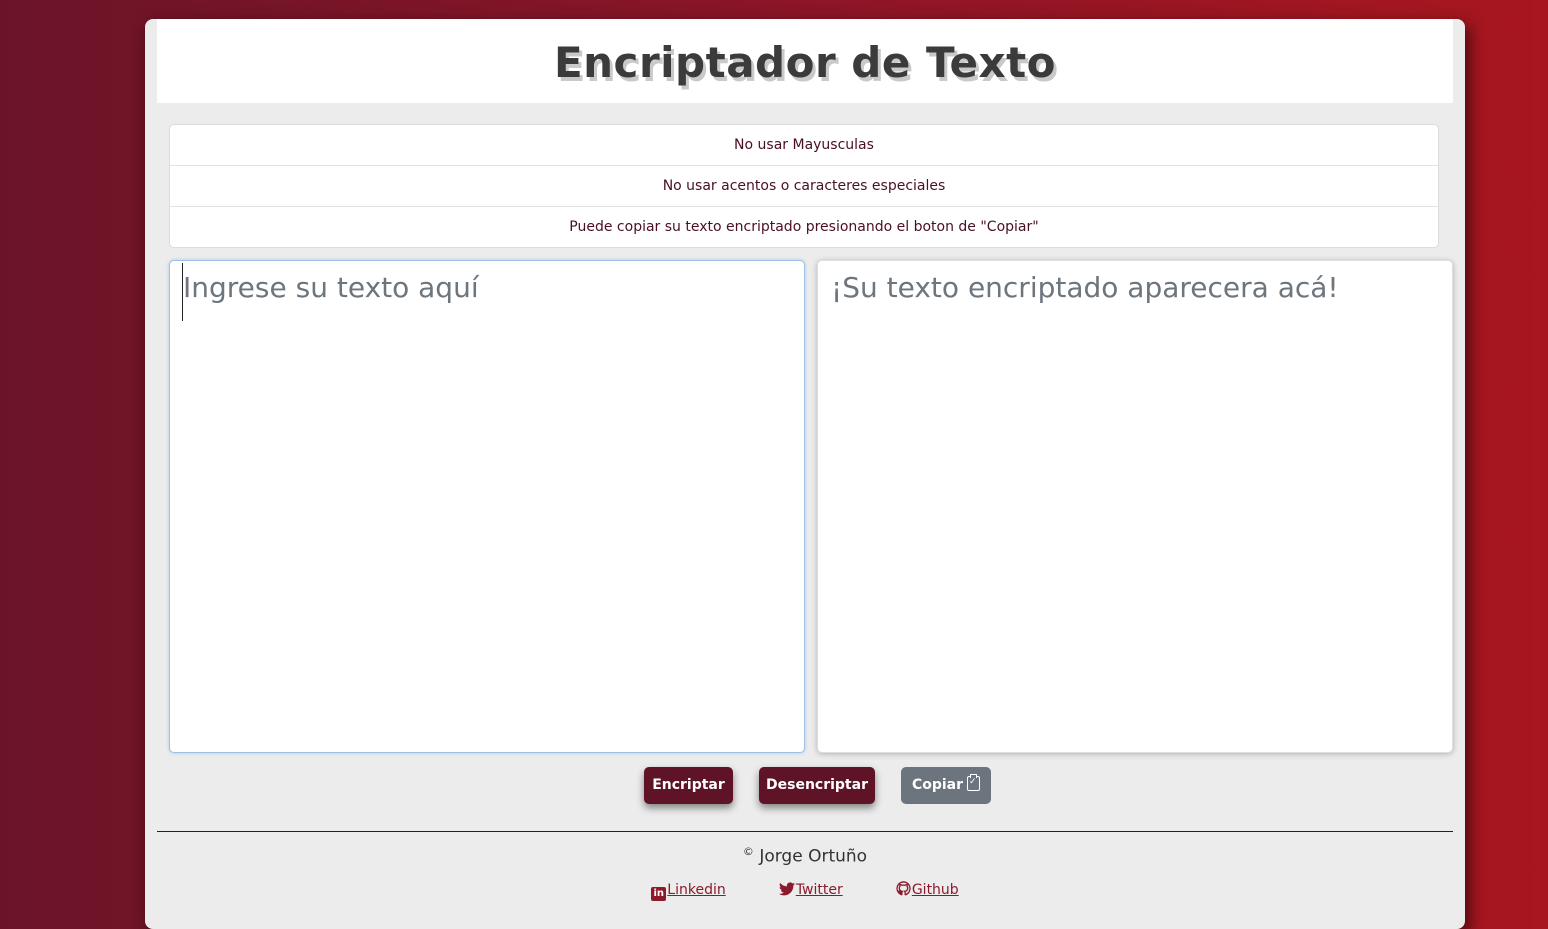  I want to click on rule-item: No usar Mayusculas, so click(804, 145).